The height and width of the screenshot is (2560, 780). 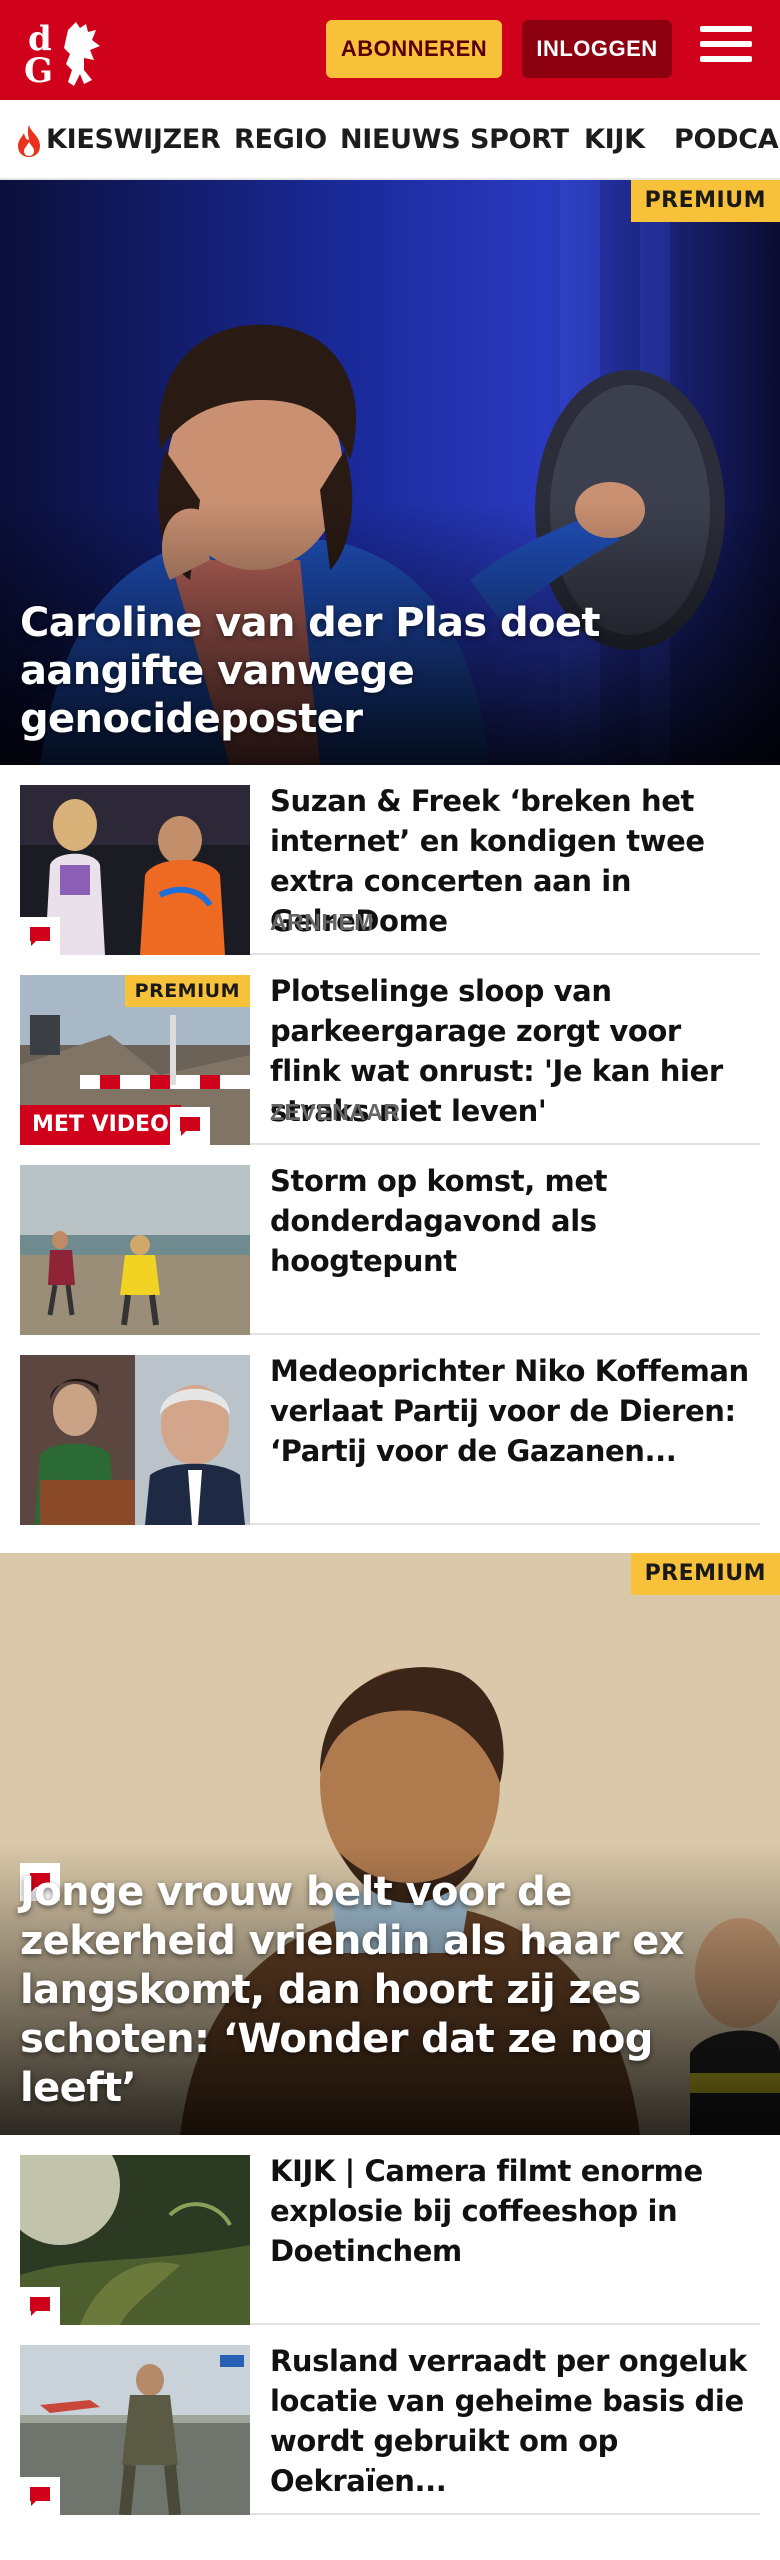 What do you see at coordinates (322, 922) in the screenshot?
I see `article-location: ARNHEM` at bounding box center [322, 922].